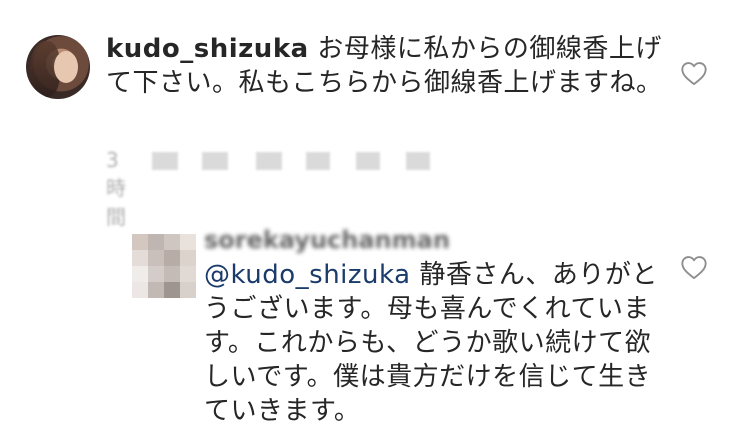 This screenshot has height=428, width=750. Describe the element at coordinates (307, 275) in the screenshot. I see `reply-mention: @kudo_shizuka` at that location.